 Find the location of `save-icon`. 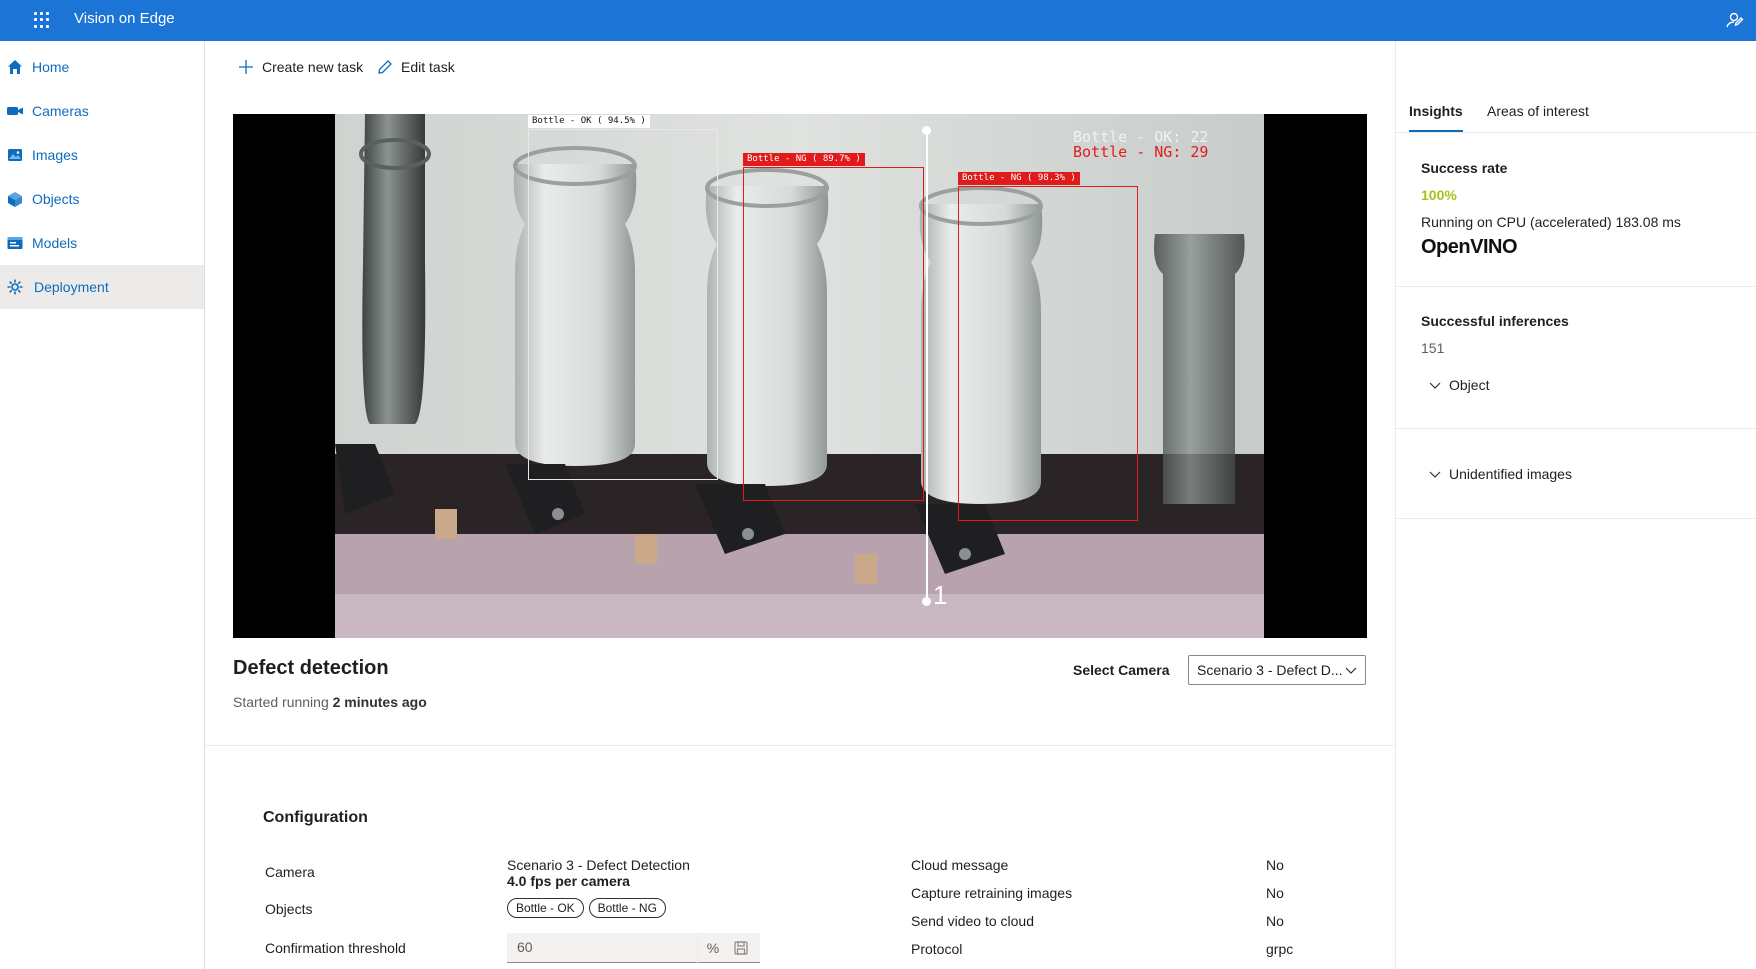

save-icon is located at coordinates (741, 948).